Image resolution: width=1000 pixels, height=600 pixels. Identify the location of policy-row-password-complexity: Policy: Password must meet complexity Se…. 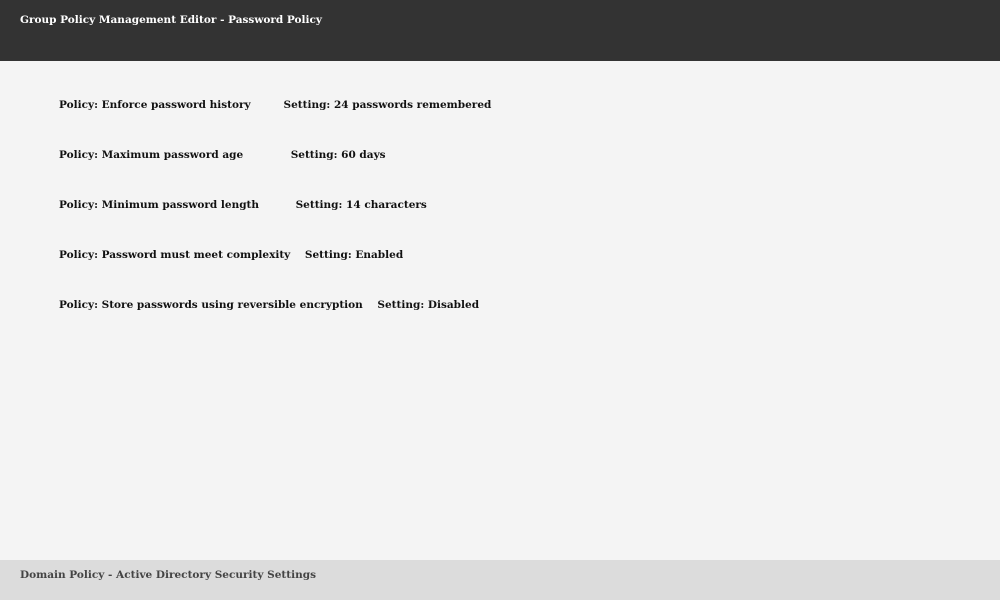
(231, 255).